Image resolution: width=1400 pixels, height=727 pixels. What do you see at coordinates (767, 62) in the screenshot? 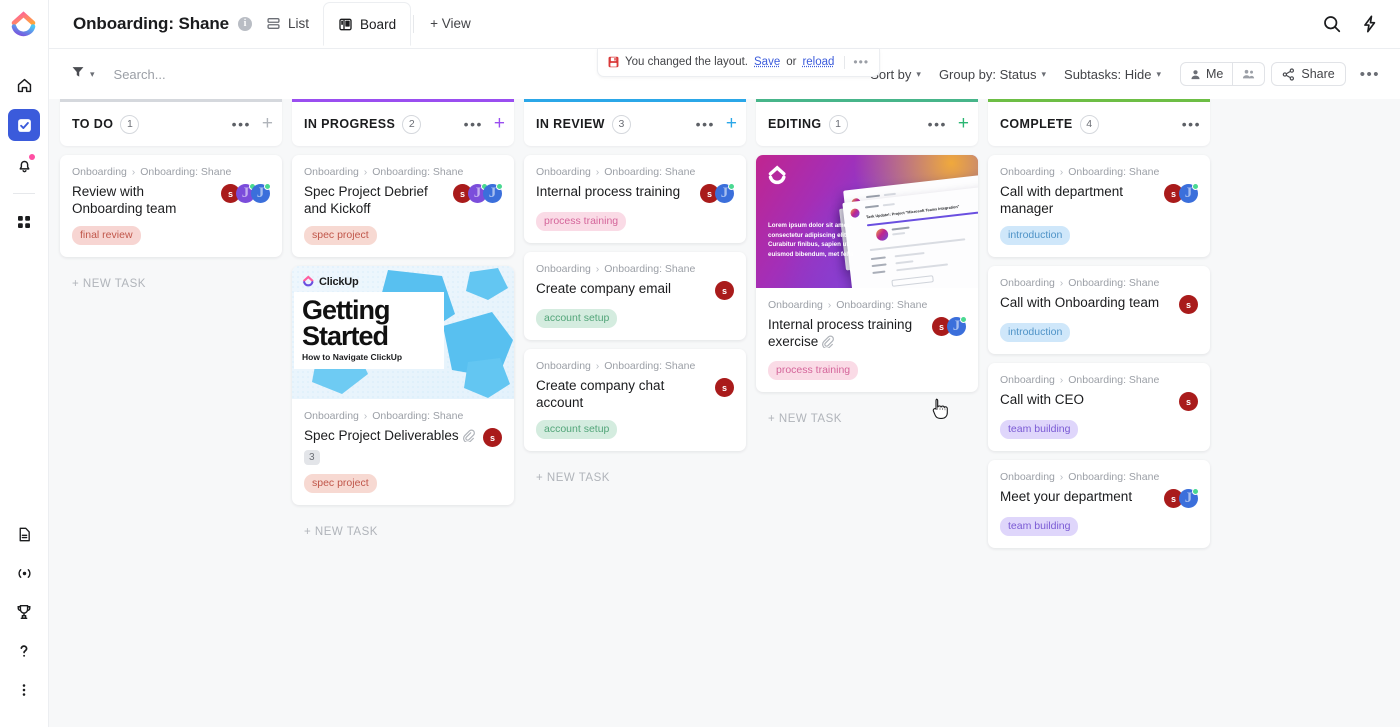
I see `toast-save-link: Save` at bounding box center [767, 62].